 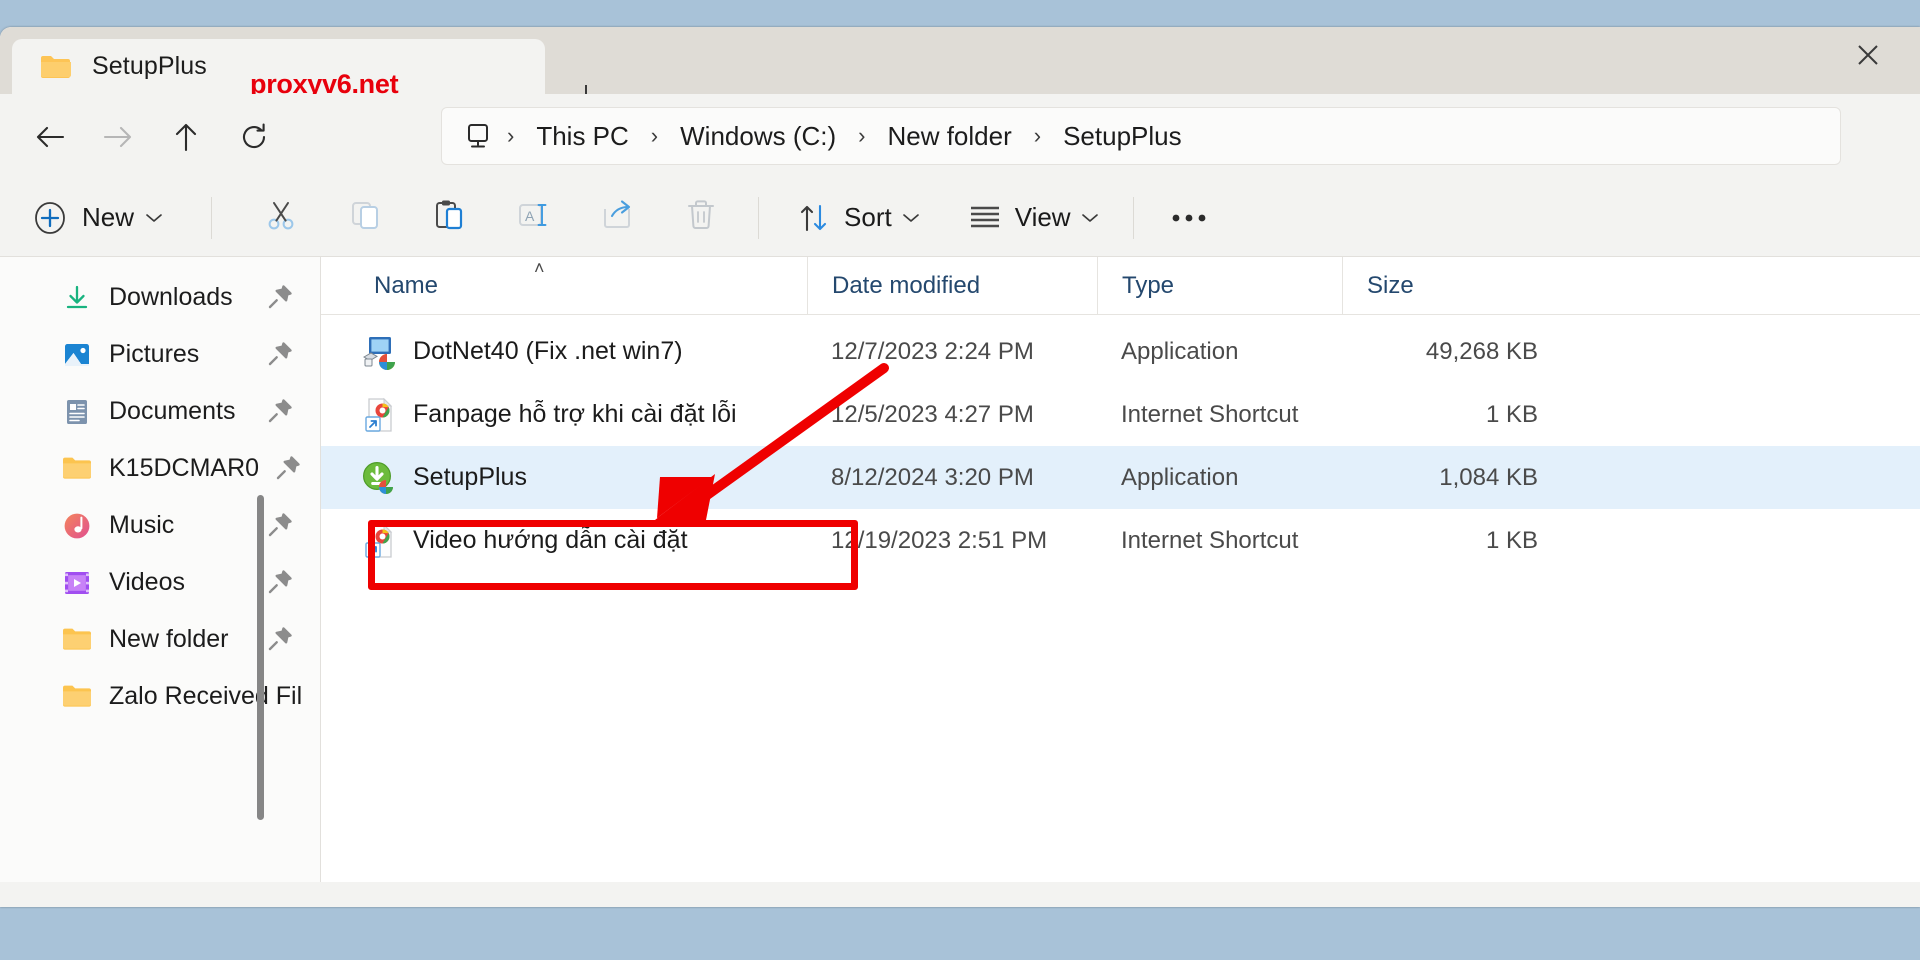 I want to click on column-header-name: Name ˄, so click(x=564, y=286).